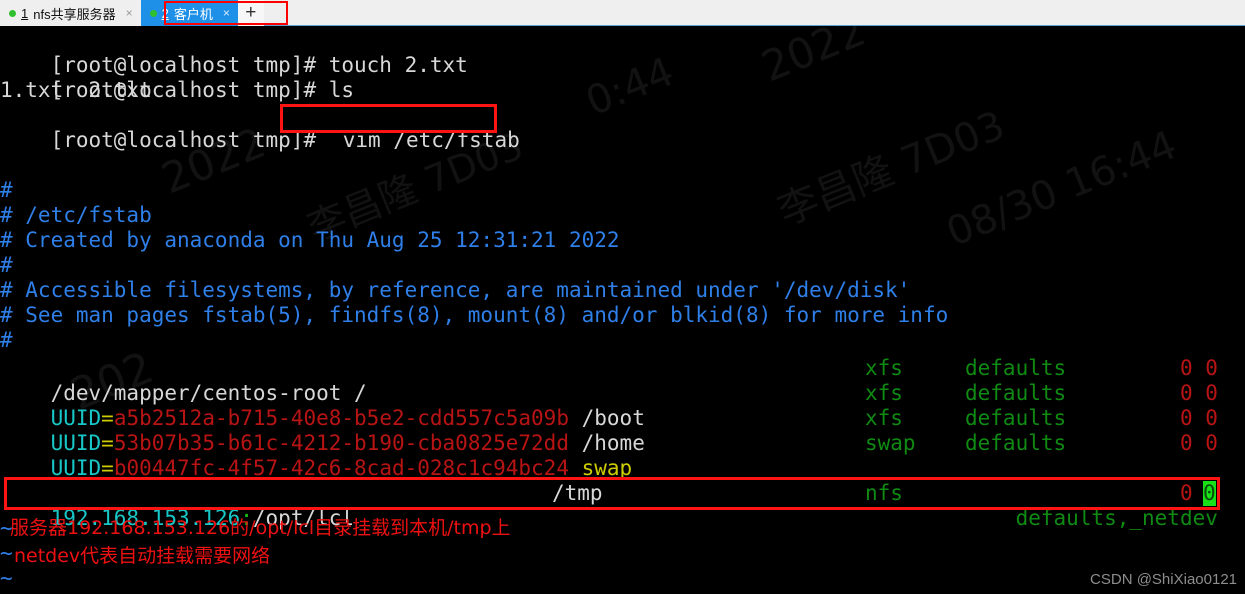 This screenshot has width=1245, height=594. What do you see at coordinates (177, 505) in the screenshot?
I see `nfs-mount-entry-row: 192.168.153.126:/opt/lcl` at bounding box center [177, 505].